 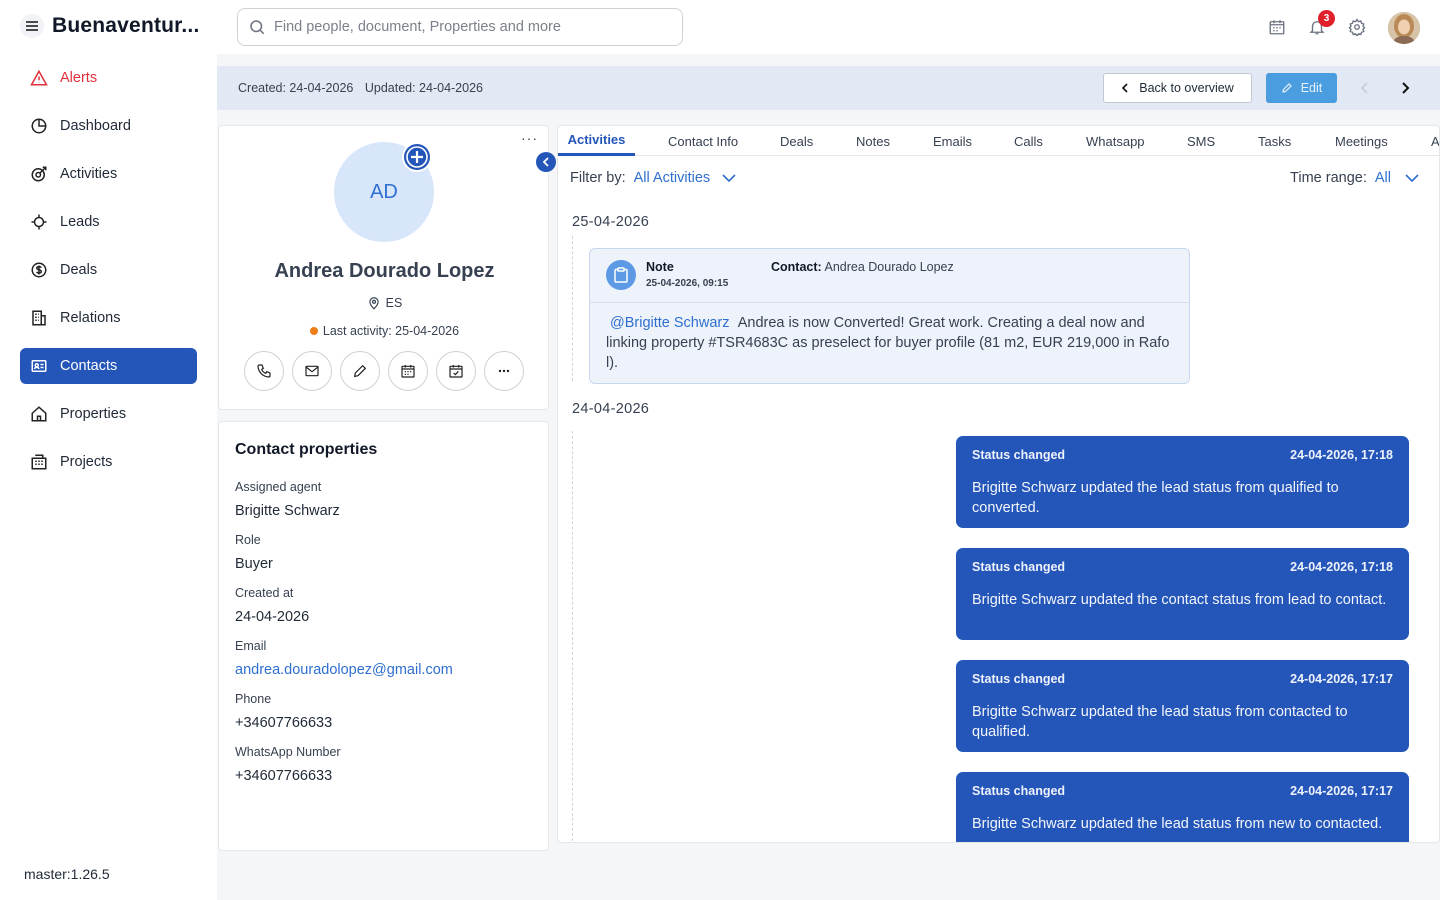 What do you see at coordinates (873, 141) in the screenshot?
I see `tab-notes: Notes` at bounding box center [873, 141].